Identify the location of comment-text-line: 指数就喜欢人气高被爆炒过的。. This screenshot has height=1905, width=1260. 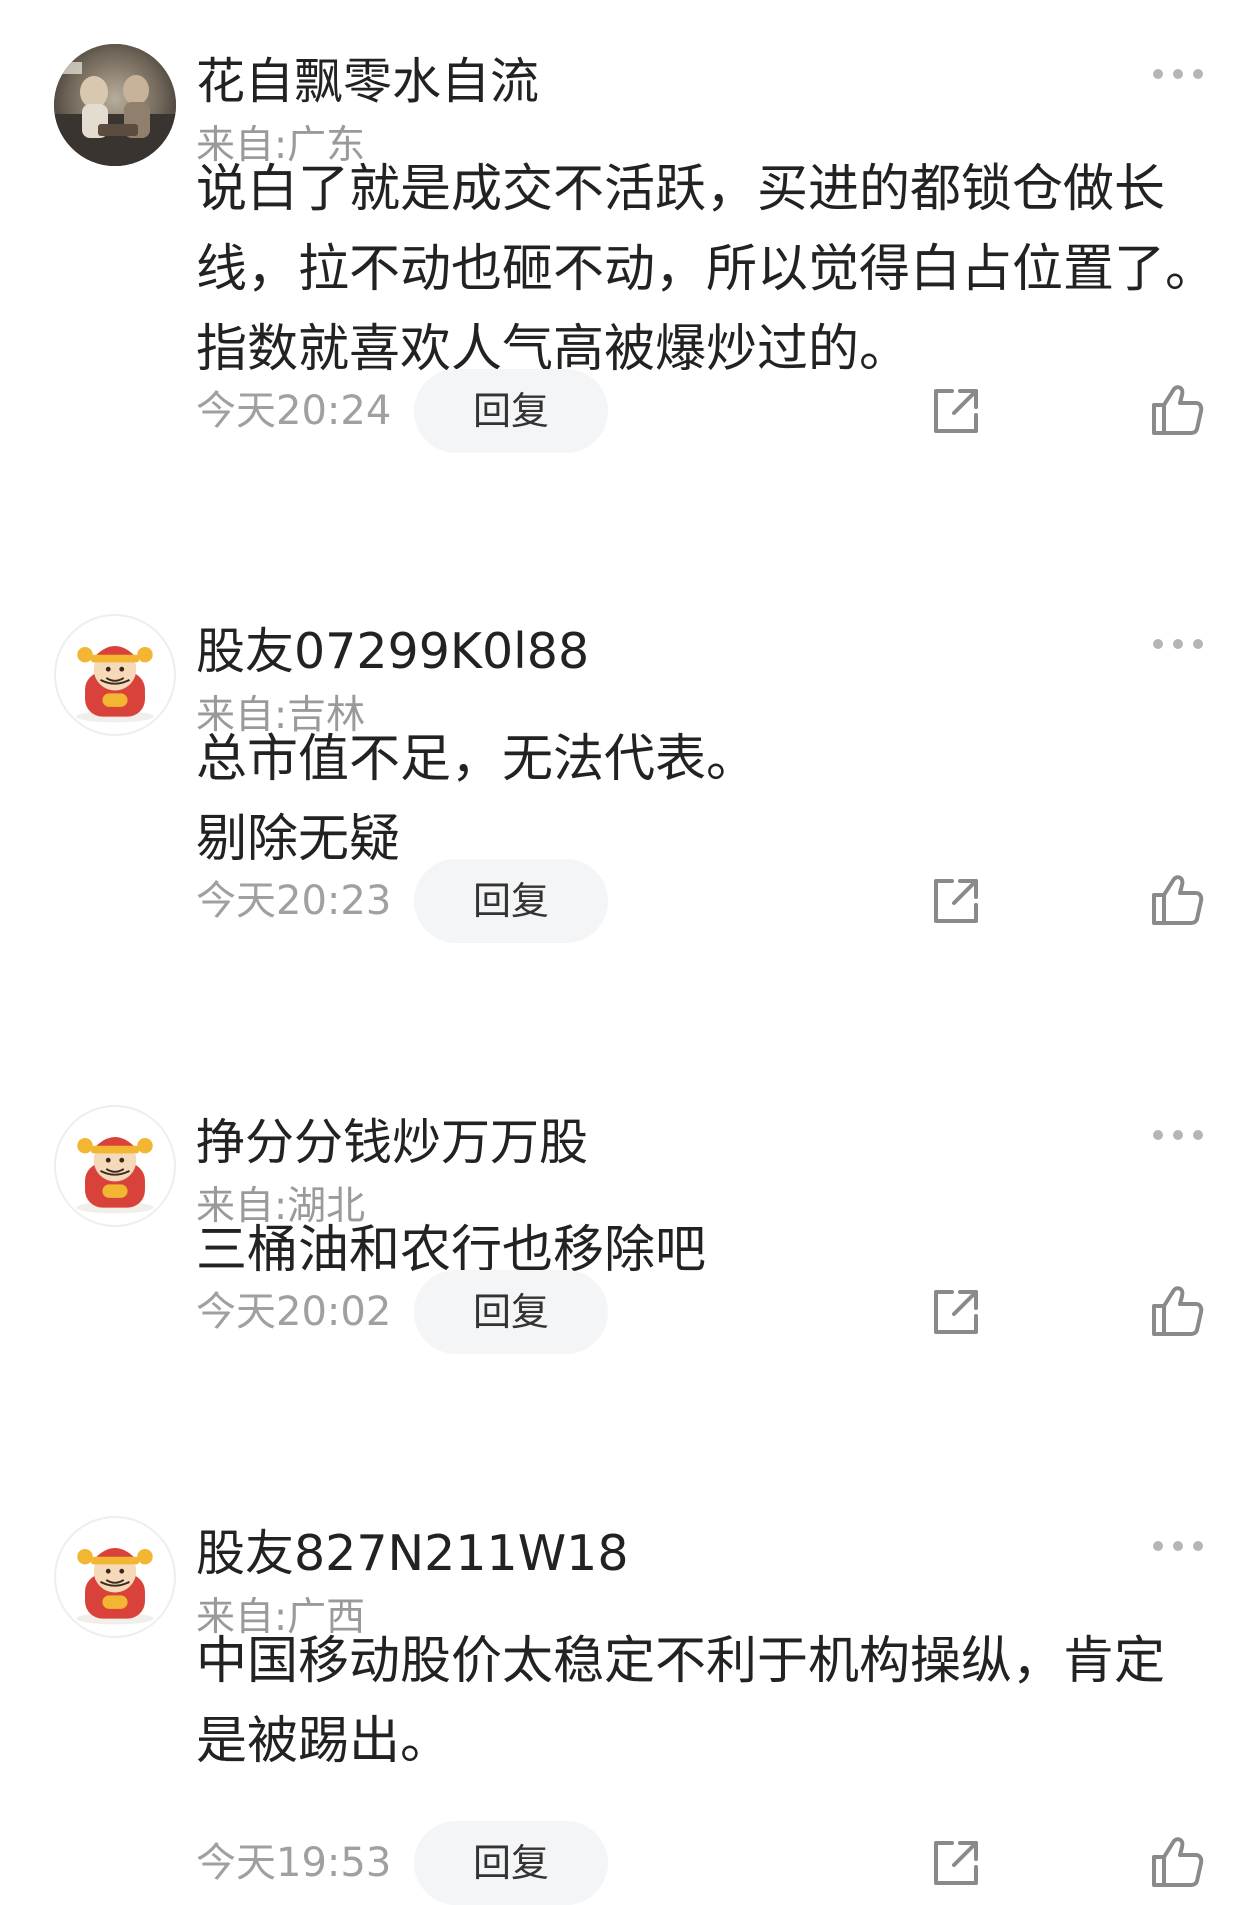
(553, 349).